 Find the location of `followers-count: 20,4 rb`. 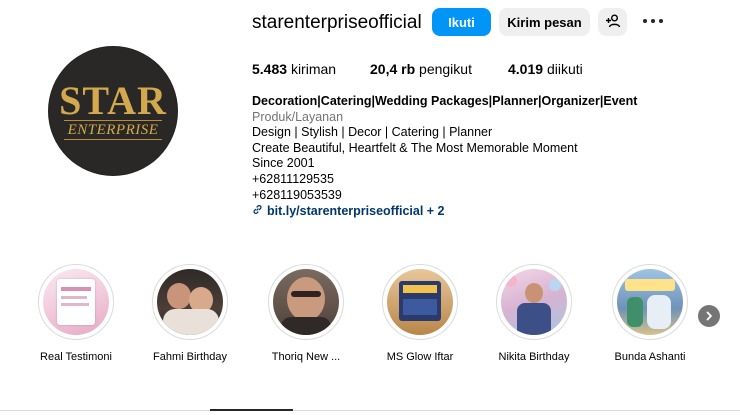

followers-count: 20,4 rb is located at coordinates (393, 69).